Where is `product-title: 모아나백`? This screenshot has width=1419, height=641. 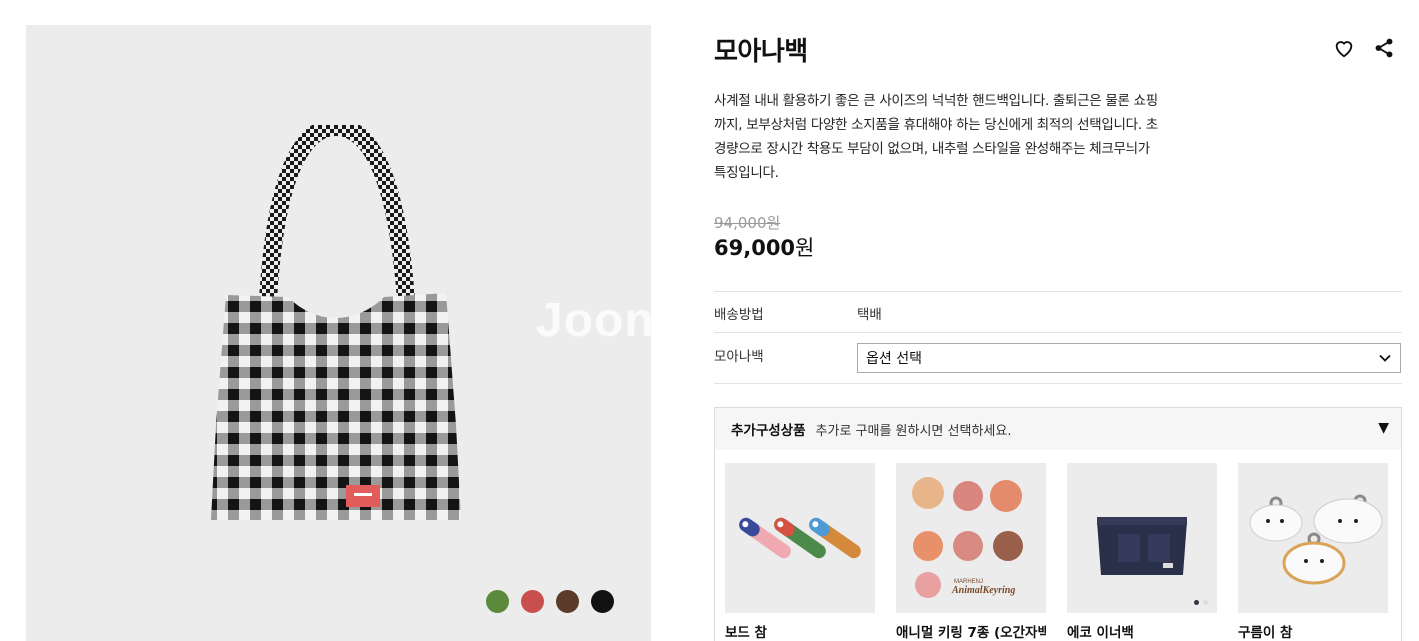
product-title: 모아나백 is located at coordinates (761, 52).